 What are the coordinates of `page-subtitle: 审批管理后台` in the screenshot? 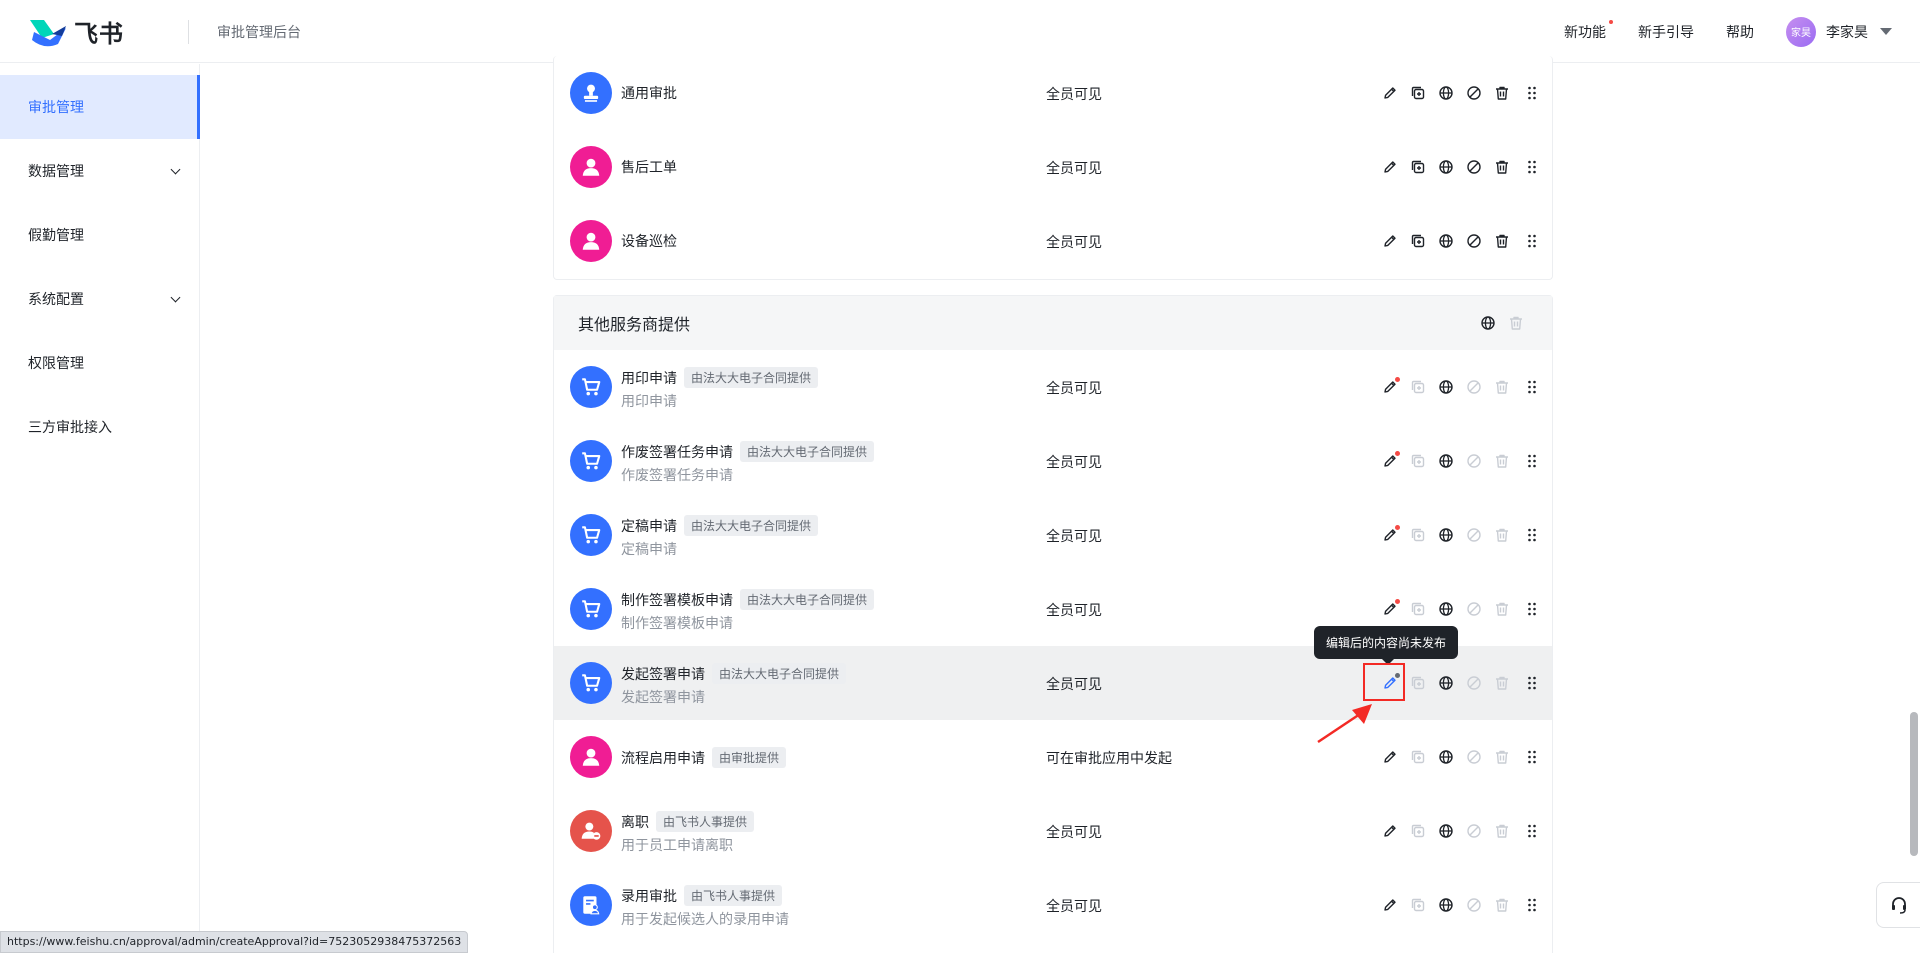 It's located at (259, 33).